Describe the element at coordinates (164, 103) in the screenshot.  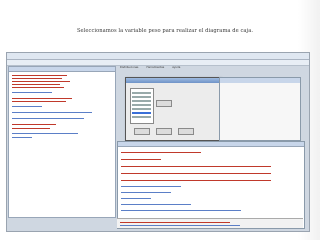
I see `graph-by-group-button` at that location.